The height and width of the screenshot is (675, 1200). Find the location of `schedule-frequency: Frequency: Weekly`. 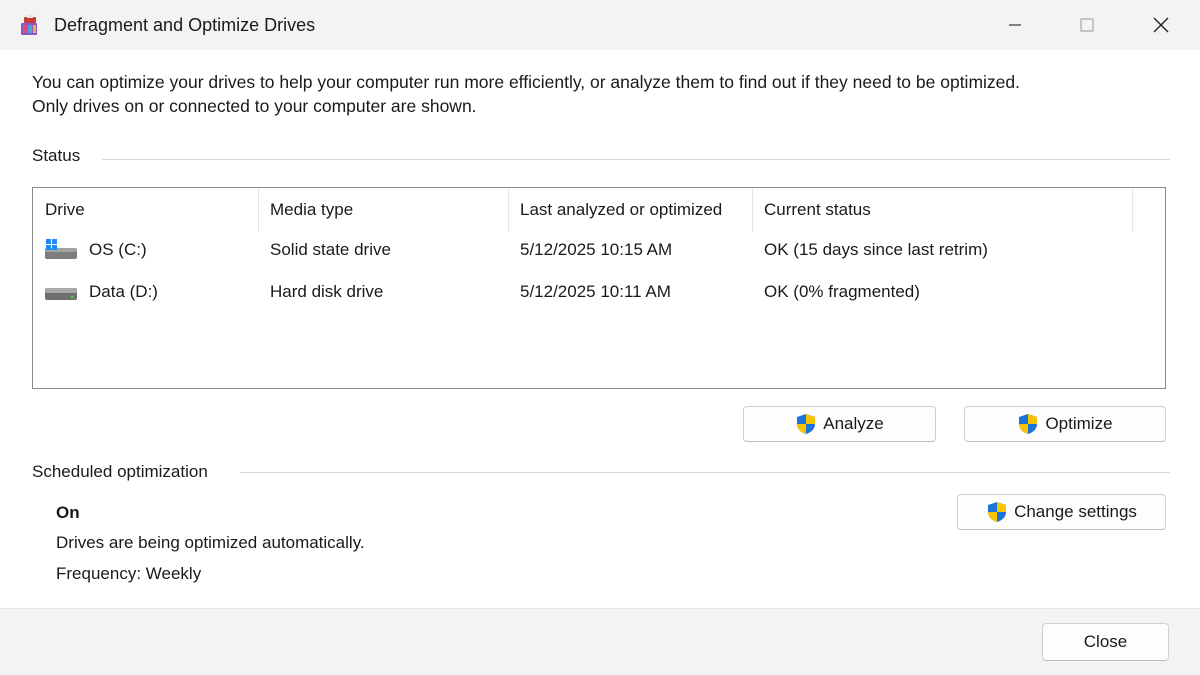

schedule-frequency: Frequency: Weekly is located at coordinates (129, 573).